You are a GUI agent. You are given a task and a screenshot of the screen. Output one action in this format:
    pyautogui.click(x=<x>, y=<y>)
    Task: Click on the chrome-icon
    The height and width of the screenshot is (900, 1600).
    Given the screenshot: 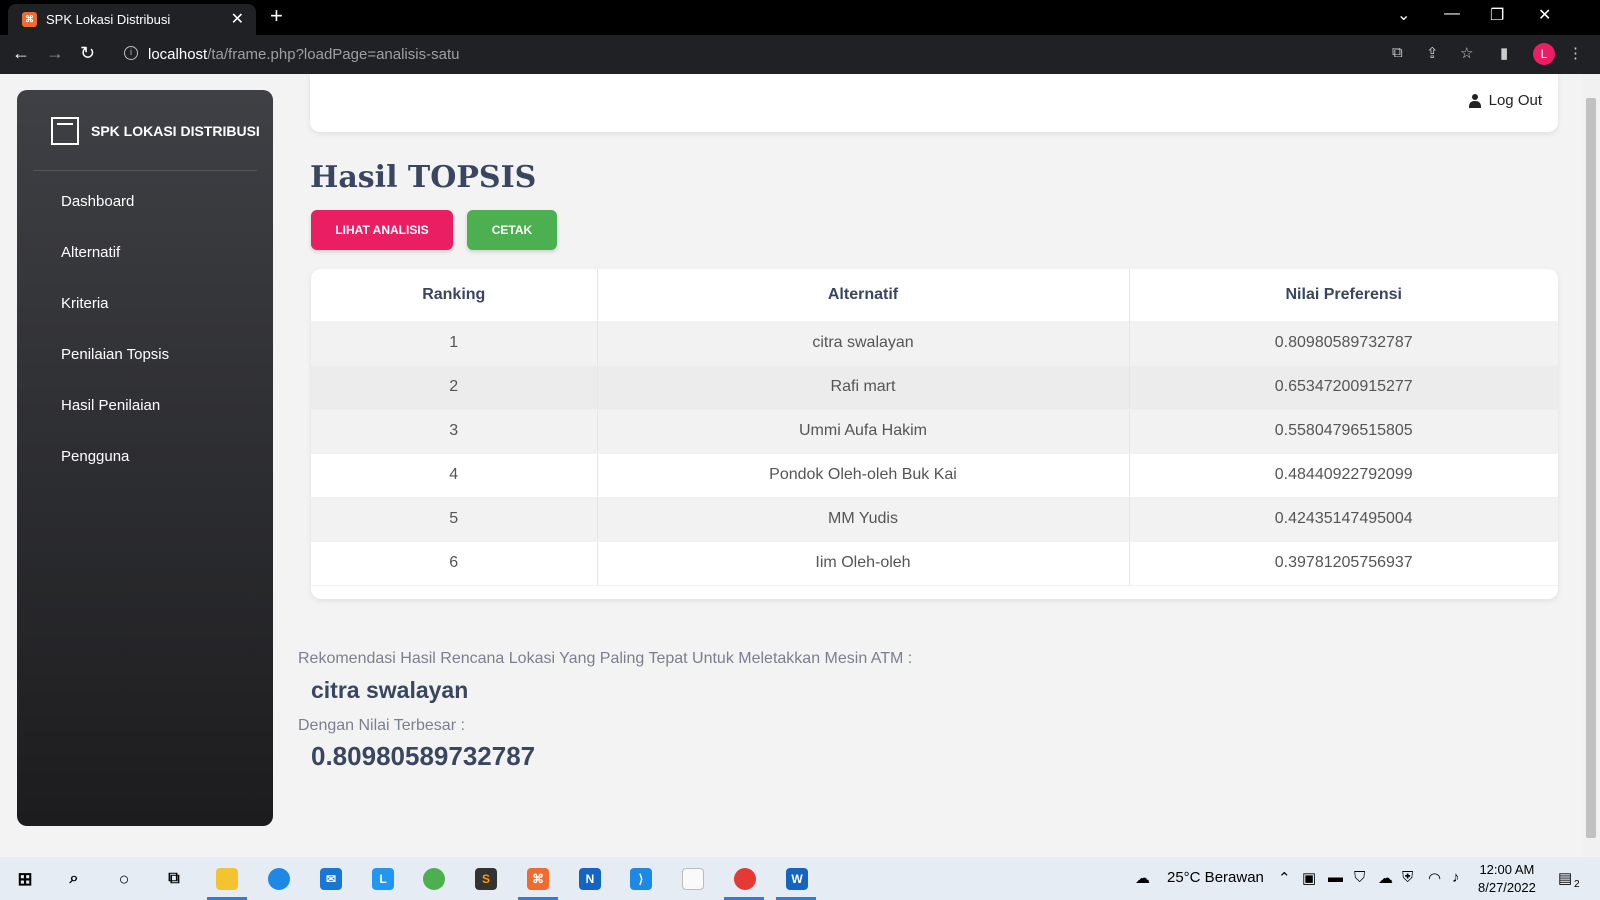 What is the action you would take?
    pyautogui.click(x=434, y=879)
    